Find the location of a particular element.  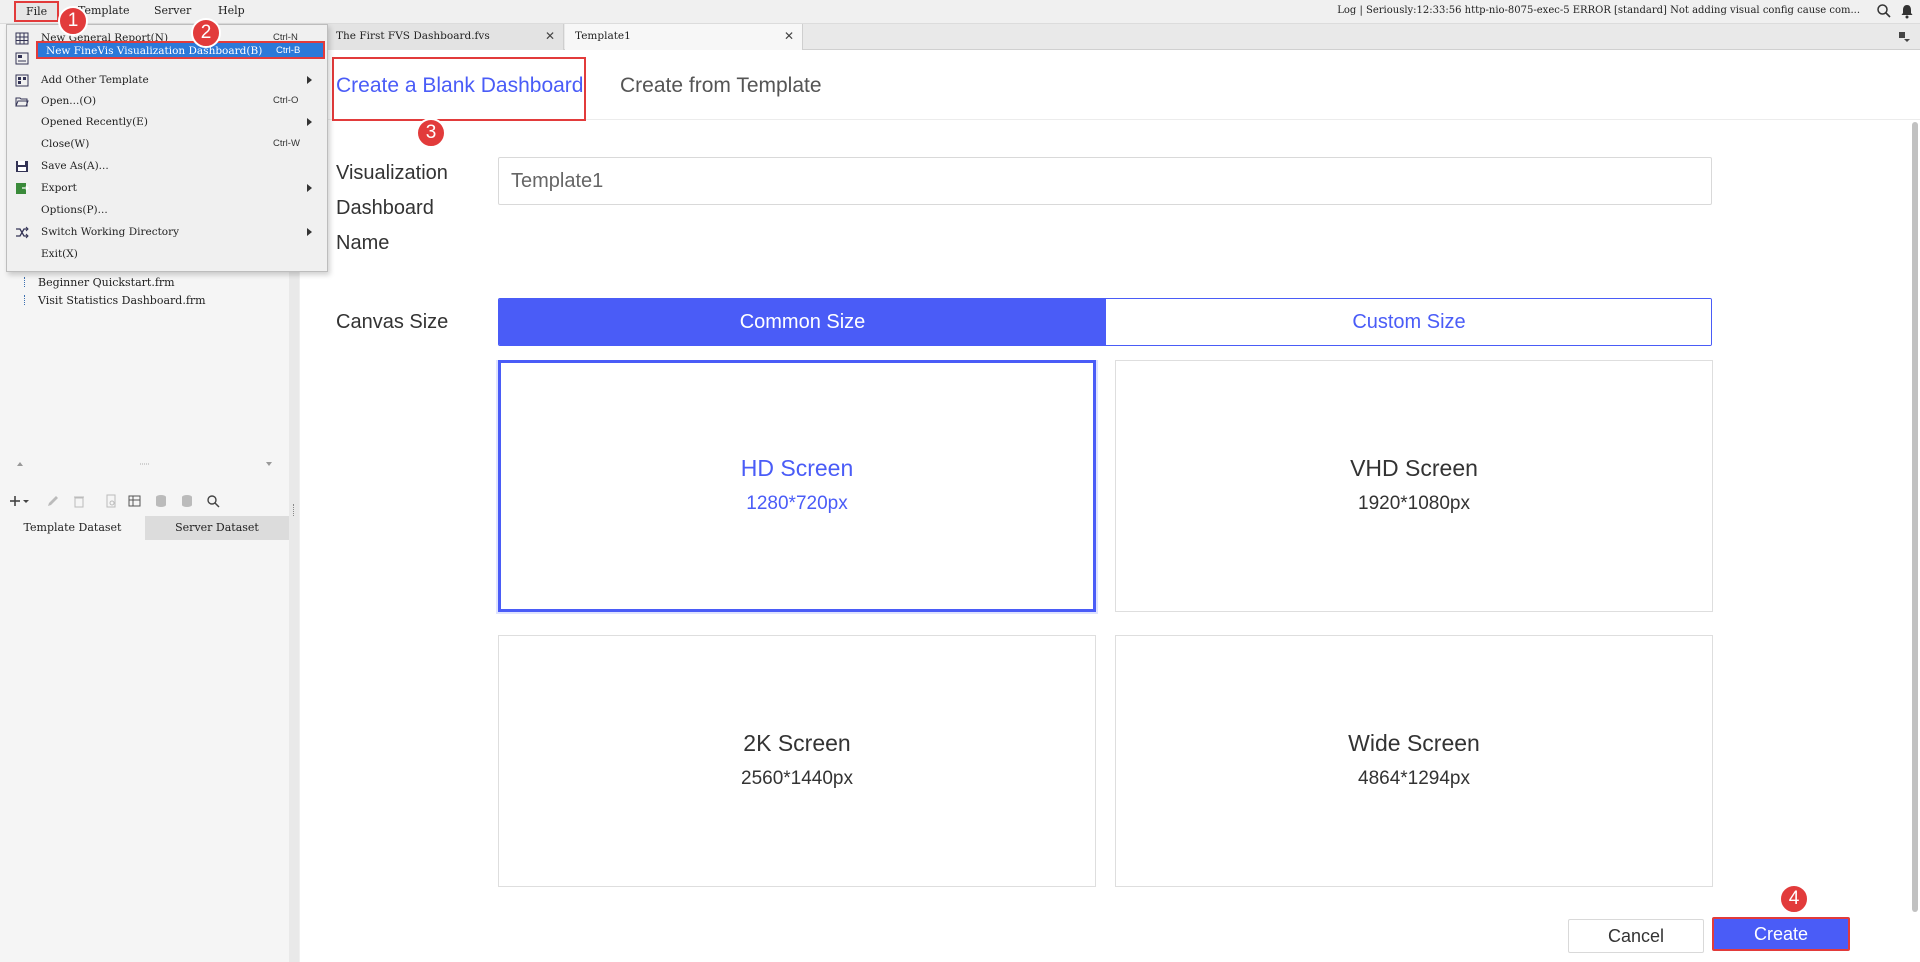

dataset-edit-icon is located at coordinates (135, 501).